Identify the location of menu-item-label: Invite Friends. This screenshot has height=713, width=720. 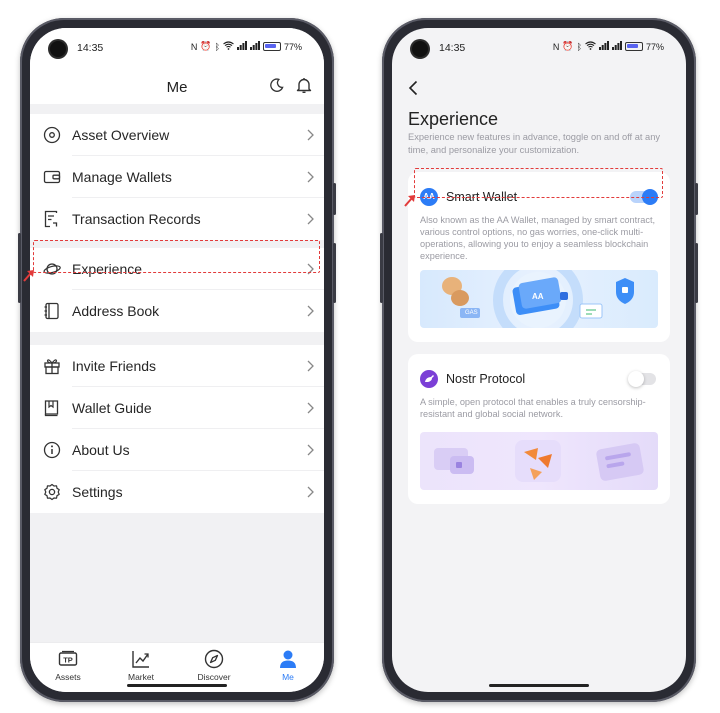
(114, 366).